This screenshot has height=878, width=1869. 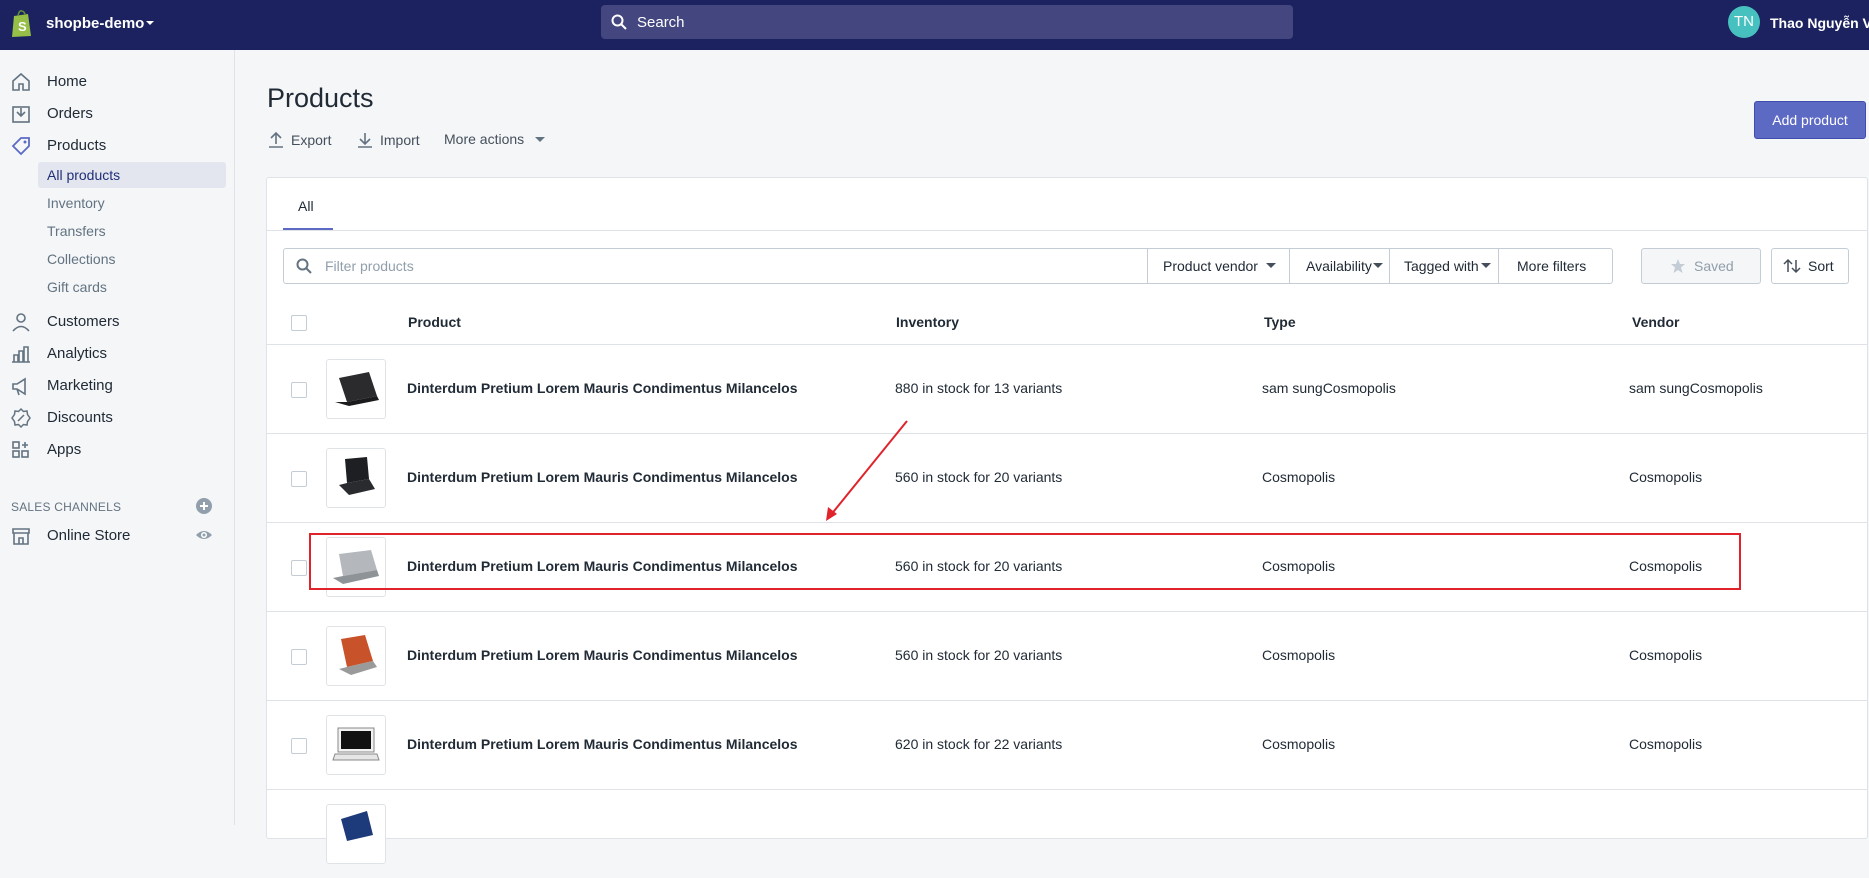 What do you see at coordinates (84, 175) in the screenshot?
I see `sidebar-subitem-label: All products` at bounding box center [84, 175].